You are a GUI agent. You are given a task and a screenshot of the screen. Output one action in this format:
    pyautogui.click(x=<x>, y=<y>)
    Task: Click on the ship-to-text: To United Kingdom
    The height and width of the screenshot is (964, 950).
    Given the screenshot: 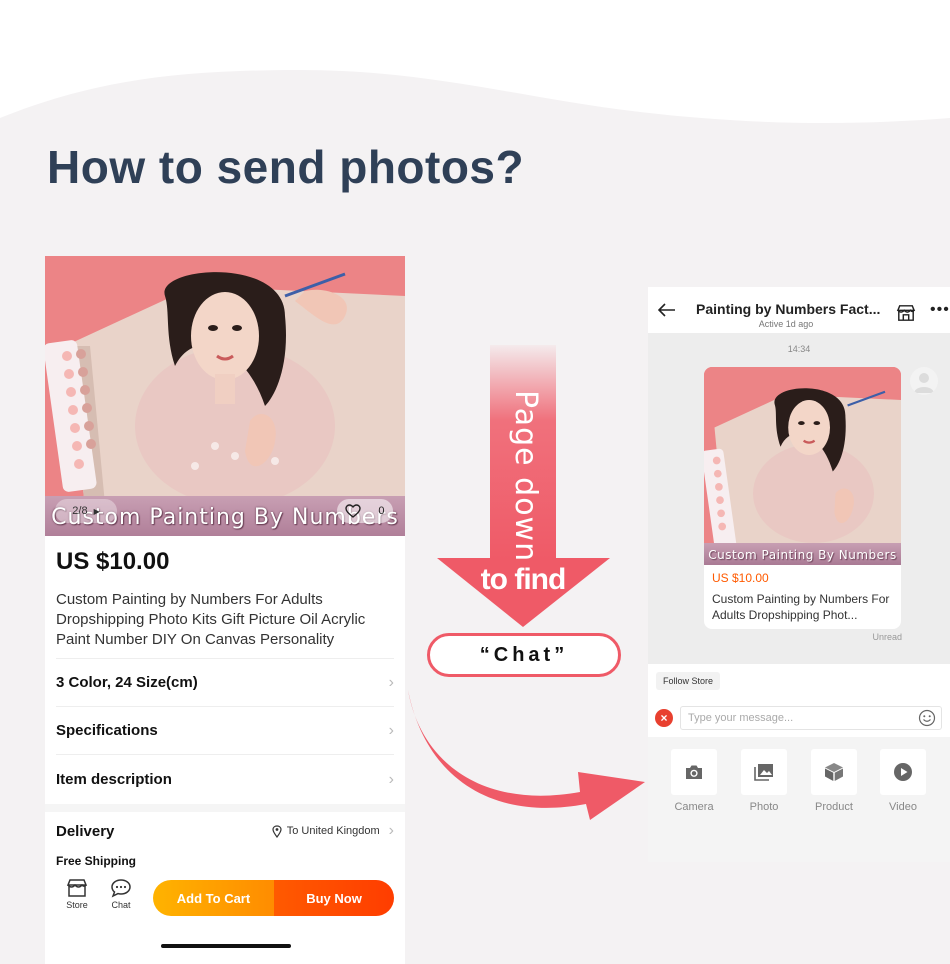 What is the action you would take?
    pyautogui.click(x=333, y=831)
    